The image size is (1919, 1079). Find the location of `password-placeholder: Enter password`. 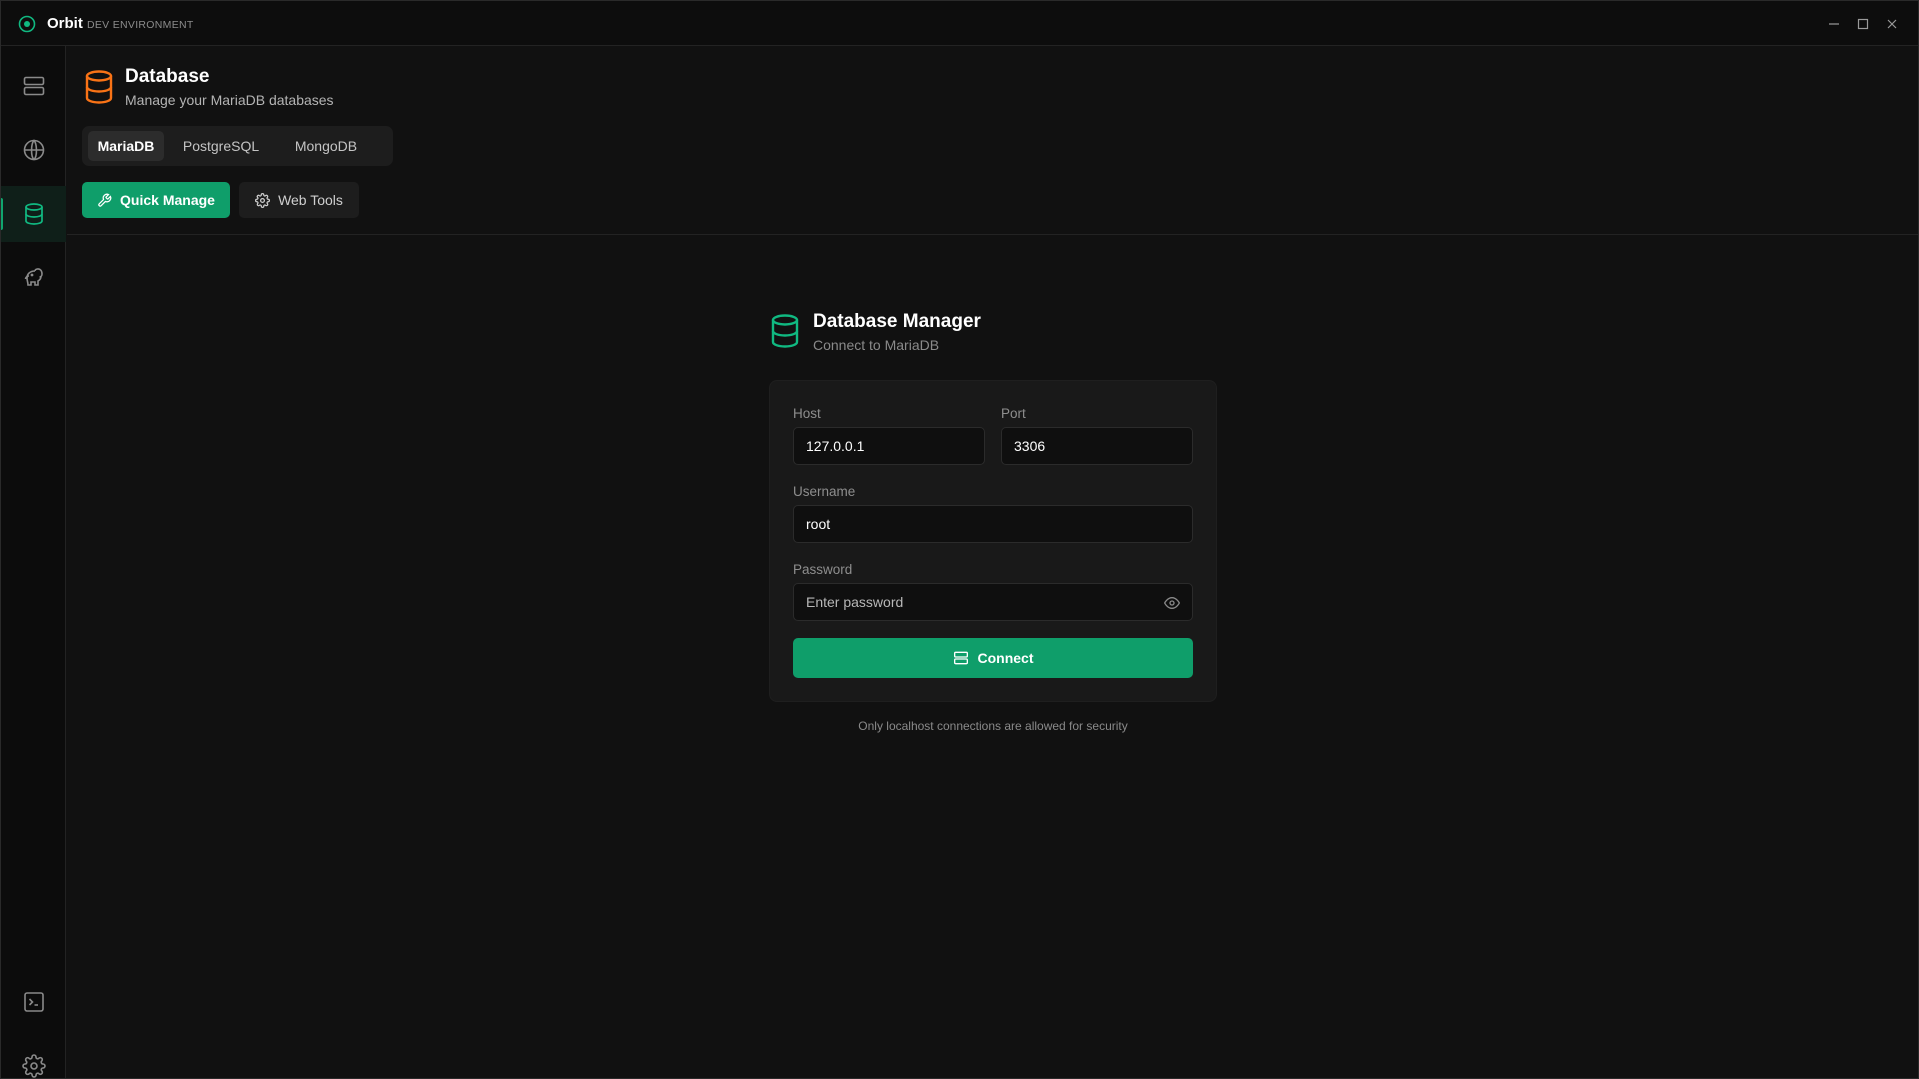

password-placeholder: Enter password is located at coordinates (855, 602).